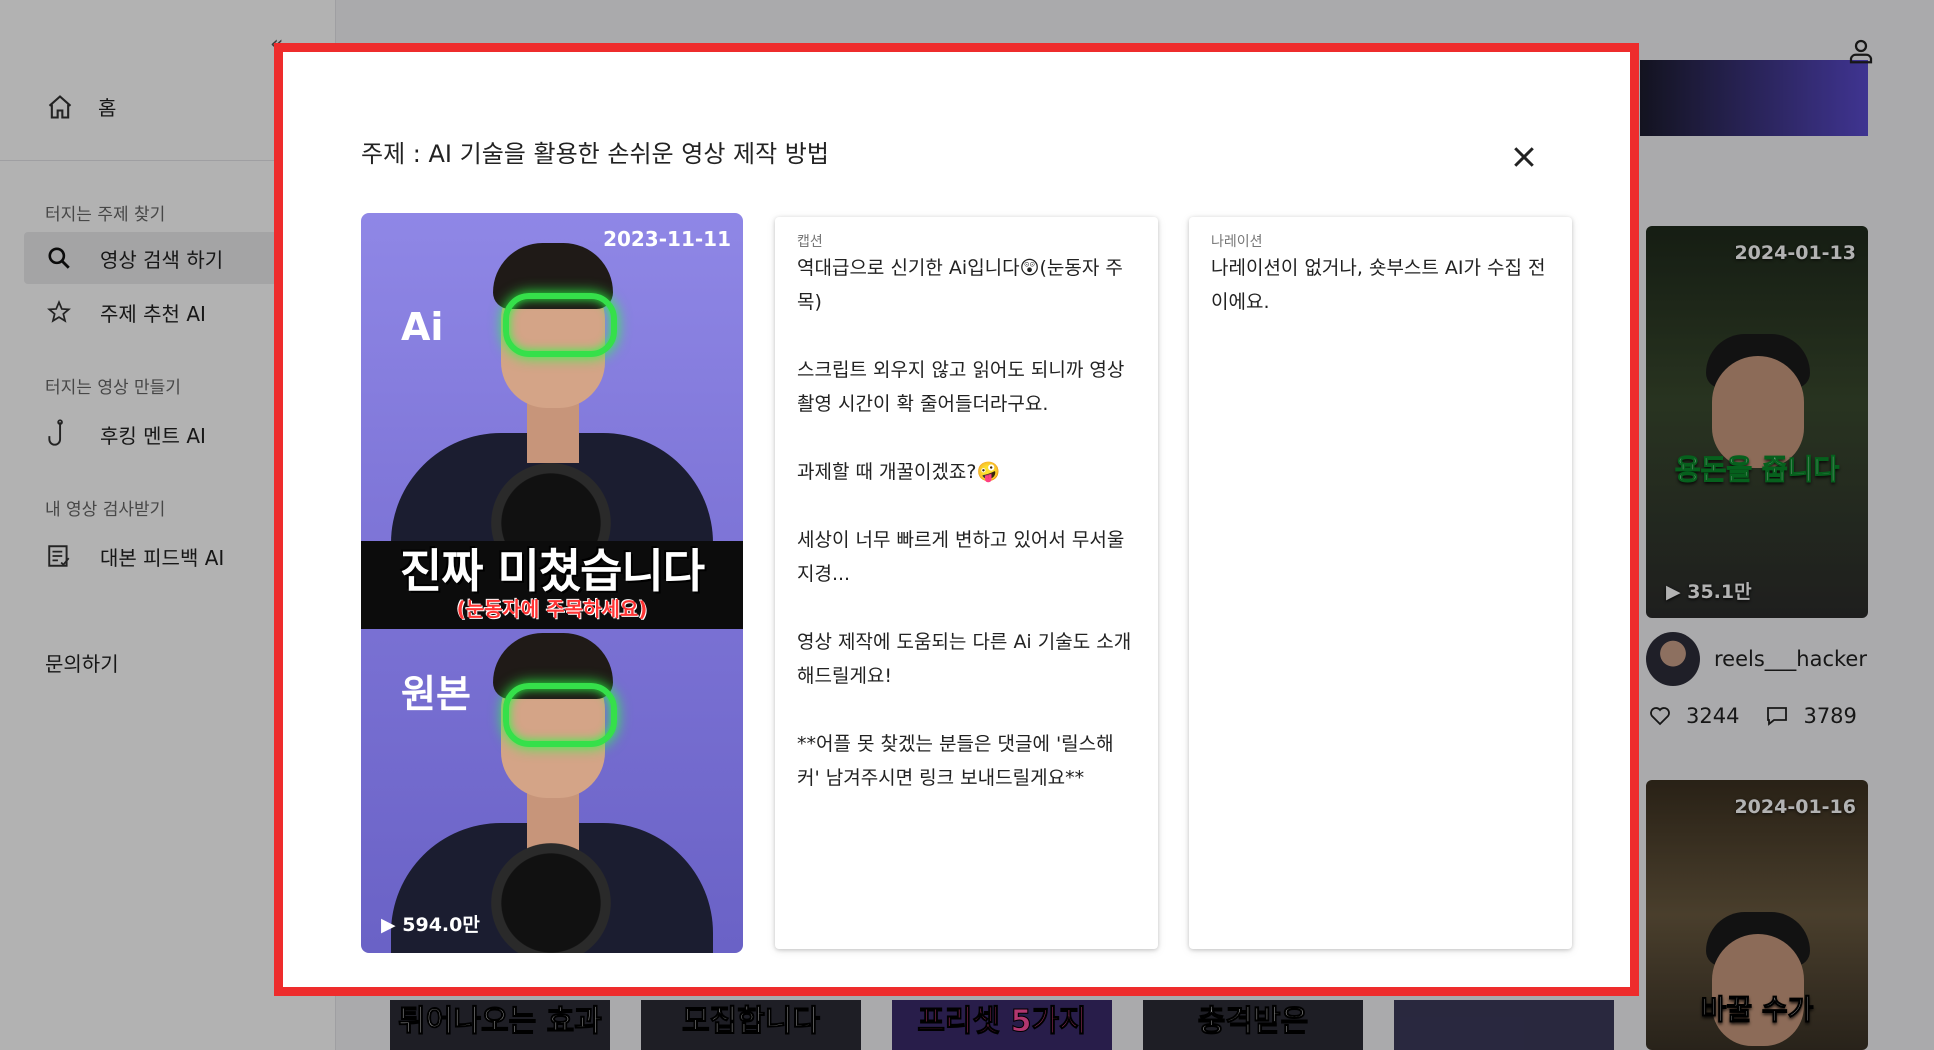 This screenshot has width=1934, height=1050. What do you see at coordinates (1524, 157) in the screenshot?
I see `close-icon` at bounding box center [1524, 157].